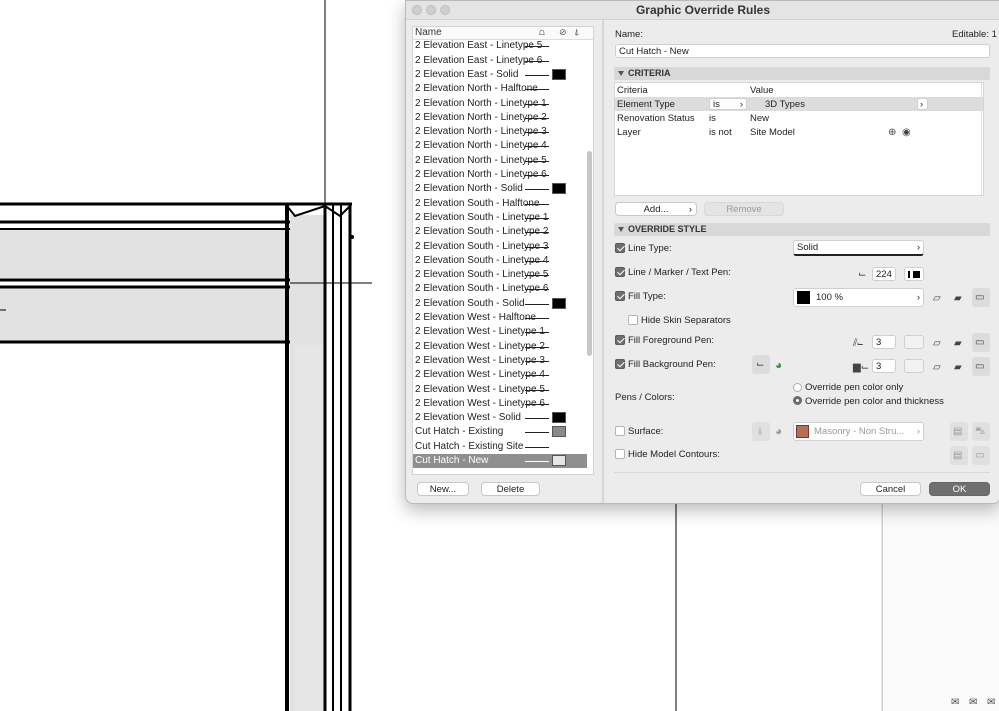  Describe the element at coordinates (778, 365) in the screenshot. I see `color-wheel-icon: ◕` at that location.